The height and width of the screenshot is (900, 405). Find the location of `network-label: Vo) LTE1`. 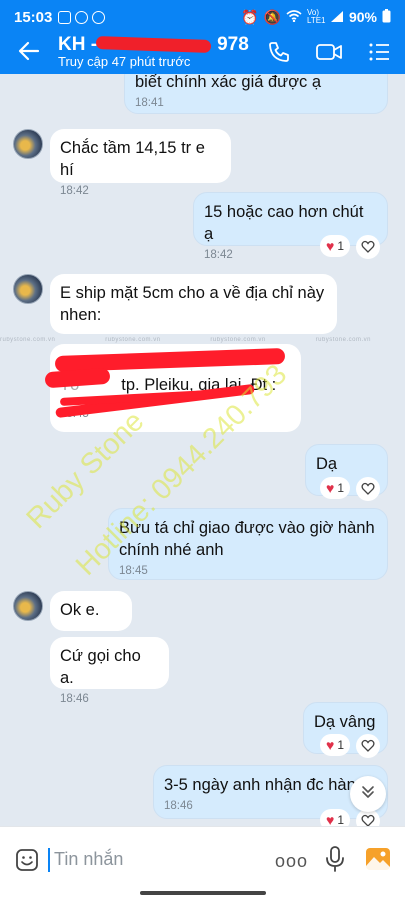

network-label: Vo) LTE1 is located at coordinates (316, 16).